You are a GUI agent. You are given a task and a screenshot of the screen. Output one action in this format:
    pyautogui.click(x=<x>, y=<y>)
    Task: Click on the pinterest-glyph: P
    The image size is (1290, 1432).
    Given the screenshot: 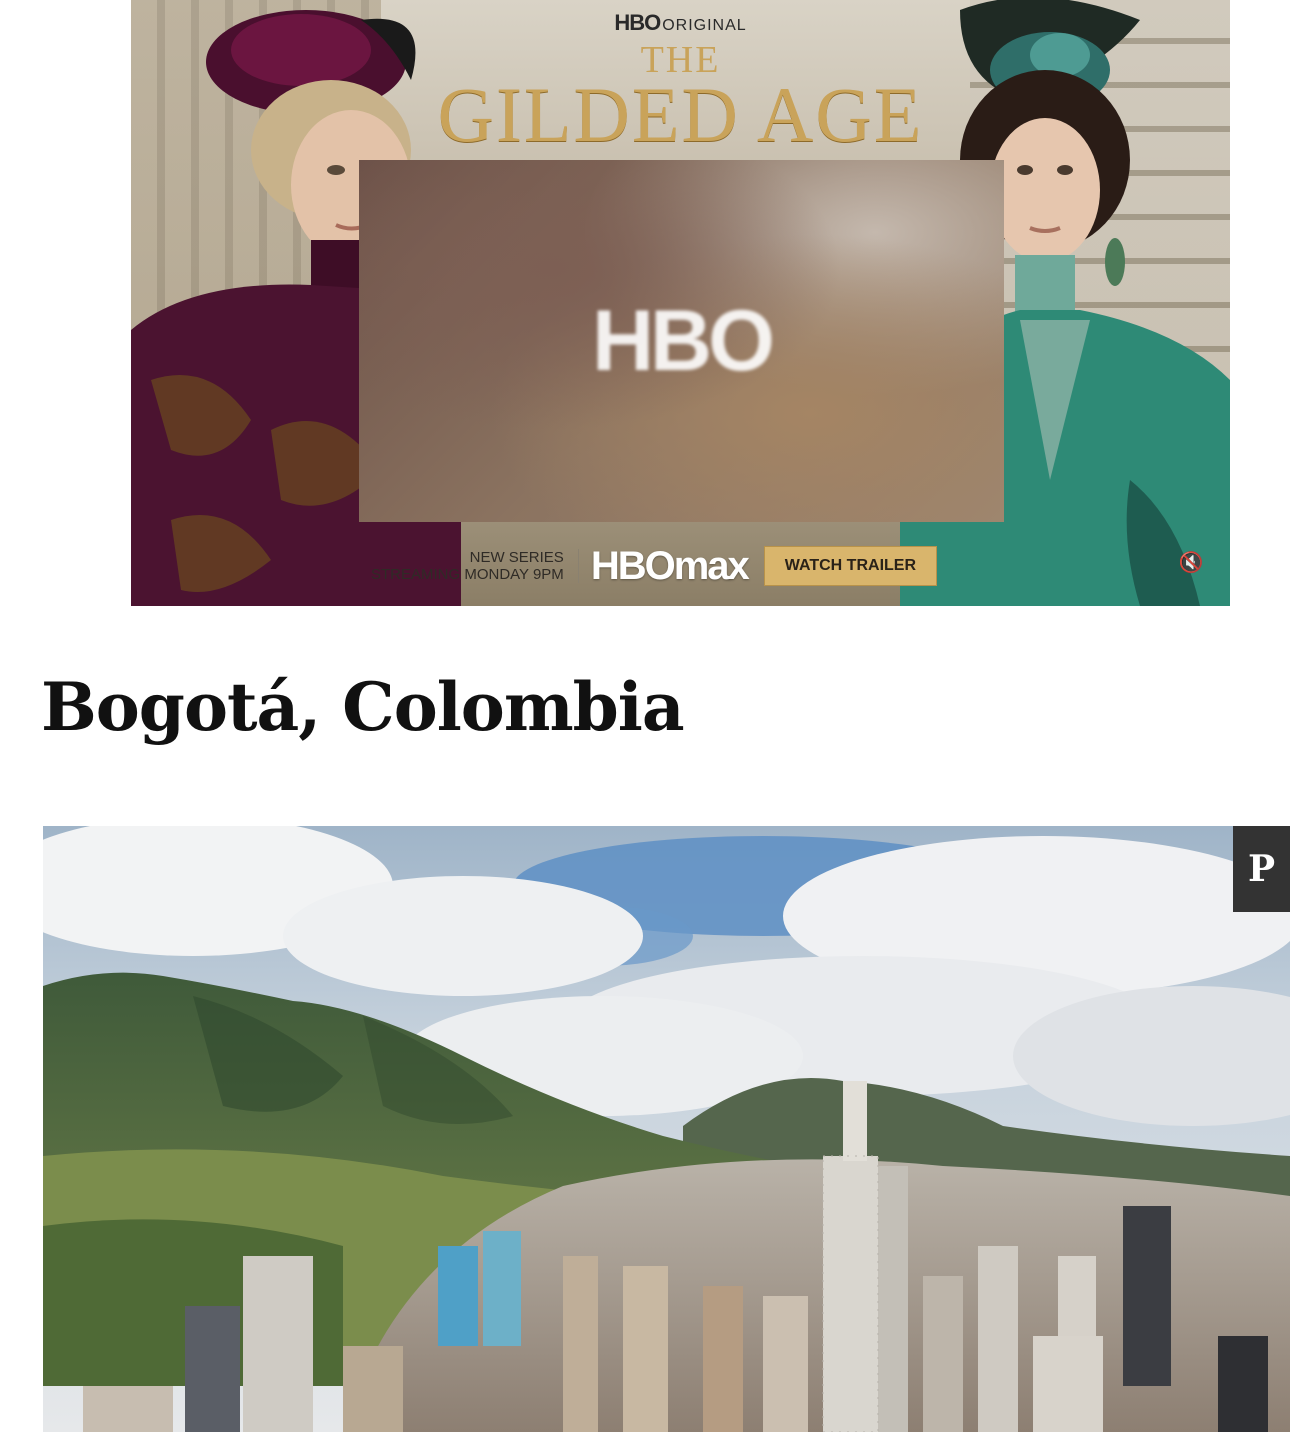 What is the action you would take?
    pyautogui.click(x=1261, y=869)
    